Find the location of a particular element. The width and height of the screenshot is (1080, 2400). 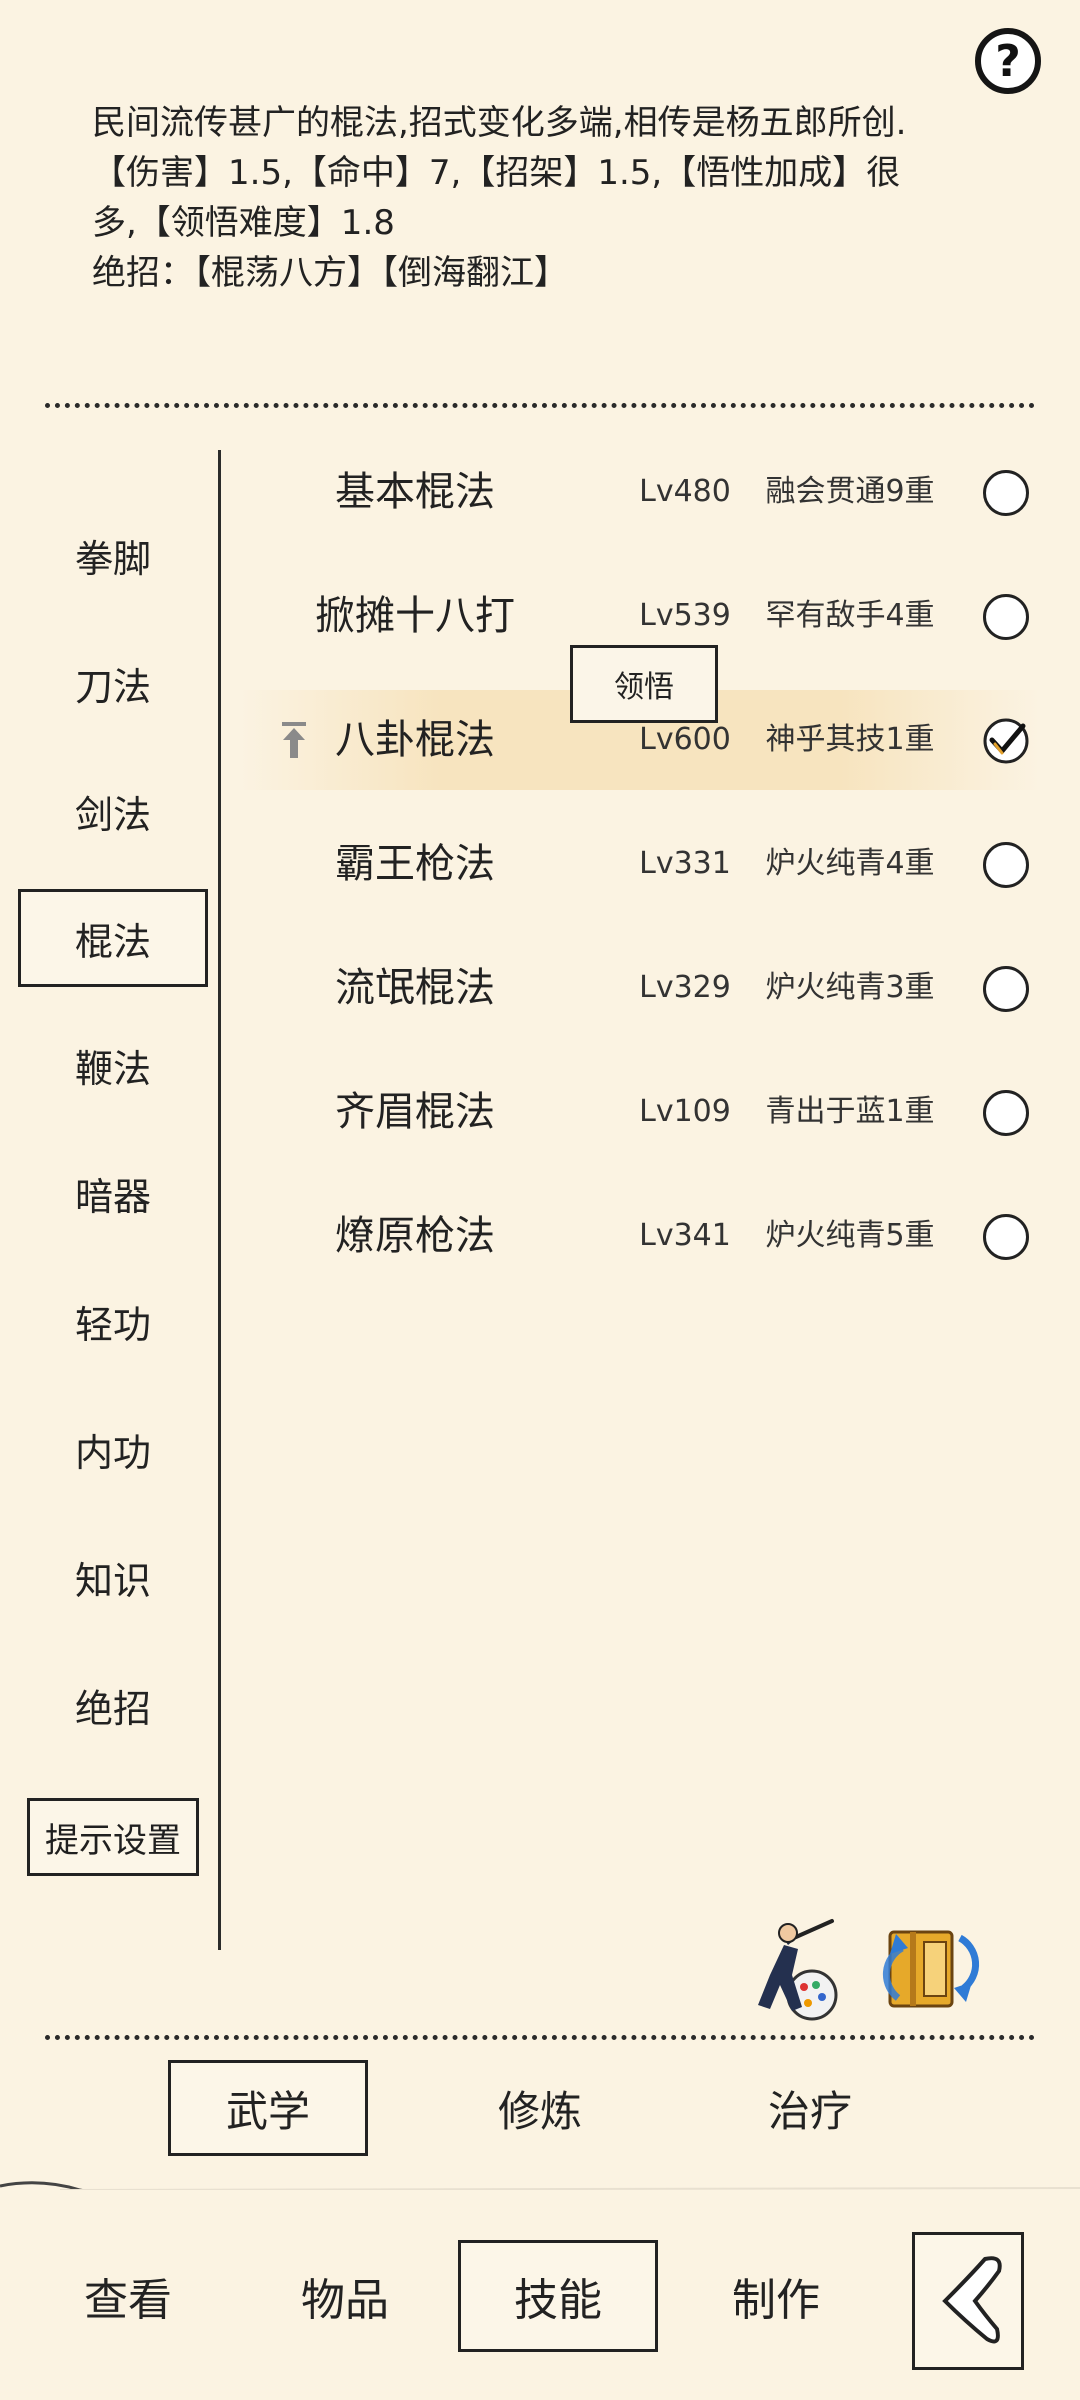

skill-rank: 神乎其技1重 is located at coordinates (850, 739).